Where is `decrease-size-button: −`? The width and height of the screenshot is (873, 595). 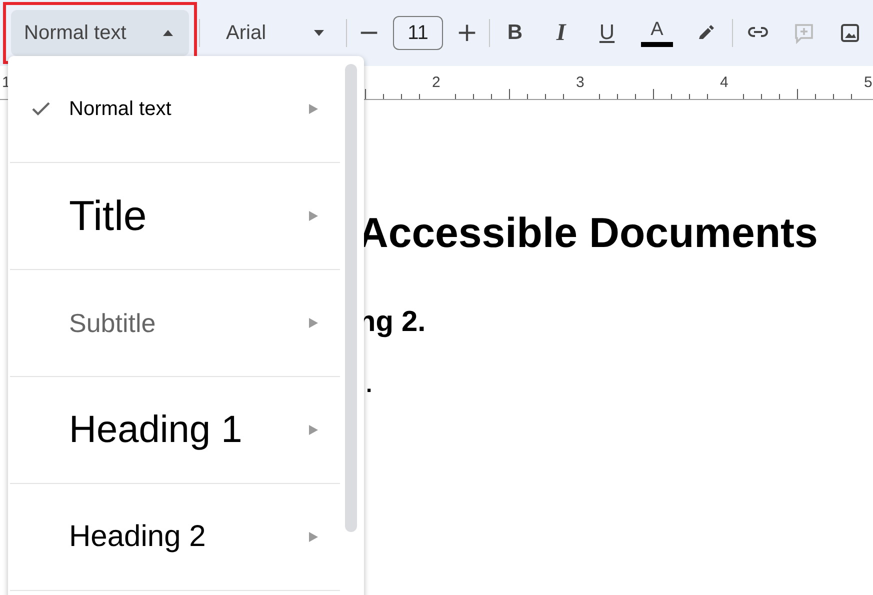 decrease-size-button: − is located at coordinates (369, 33).